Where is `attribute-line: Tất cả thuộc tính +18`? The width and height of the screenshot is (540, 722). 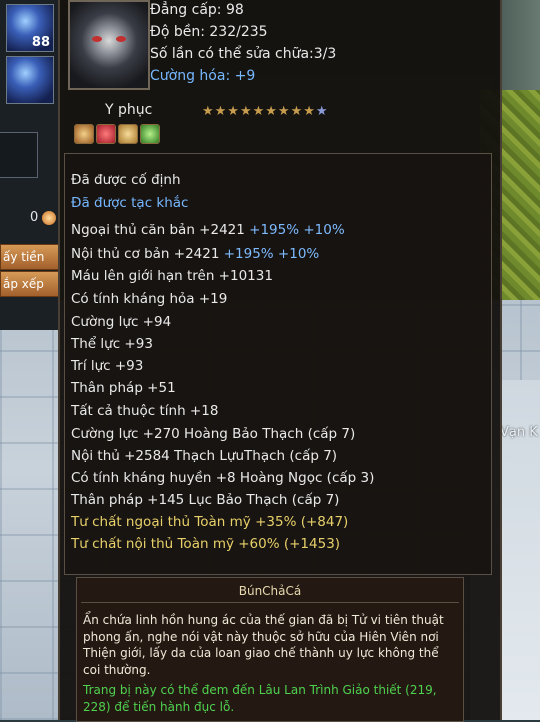 attribute-line: Tất cả thuộc tính +18 is located at coordinates (145, 411).